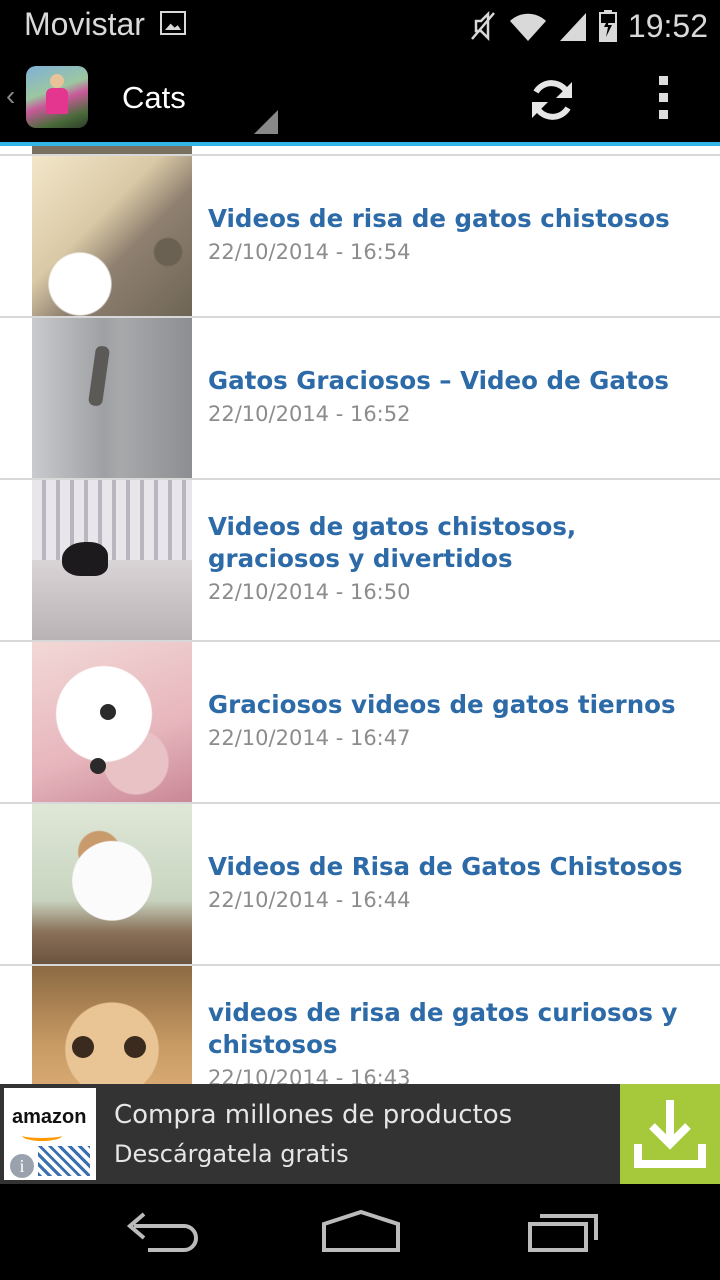 Image resolution: width=720 pixels, height=1280 pixels. What do you see at coordinates (442, 704) in the screenshot?
I see `video-title: Graciosos videos de gatos tiernos` at bounding box center [442, 704].